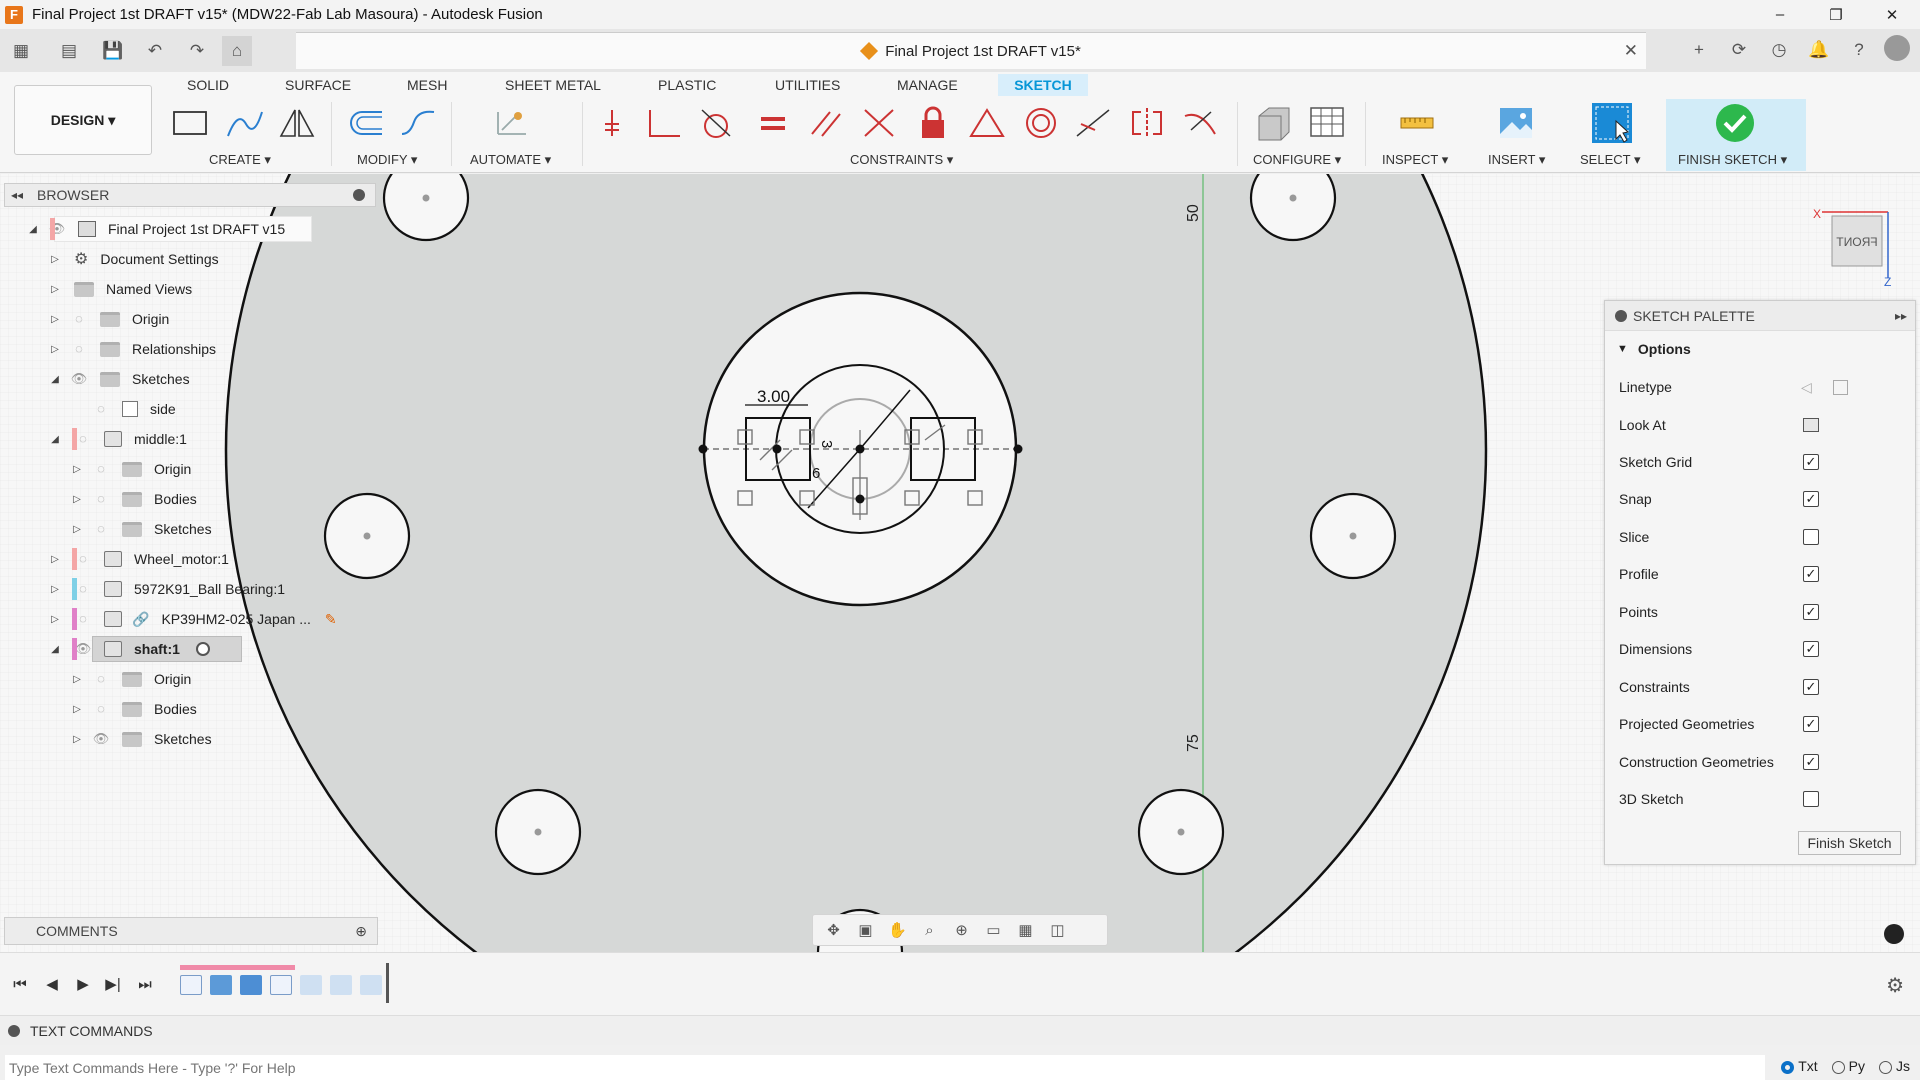 The image size is (1920, 1080). I want to click on tab-surface: SURFACE, so click(318, 85).